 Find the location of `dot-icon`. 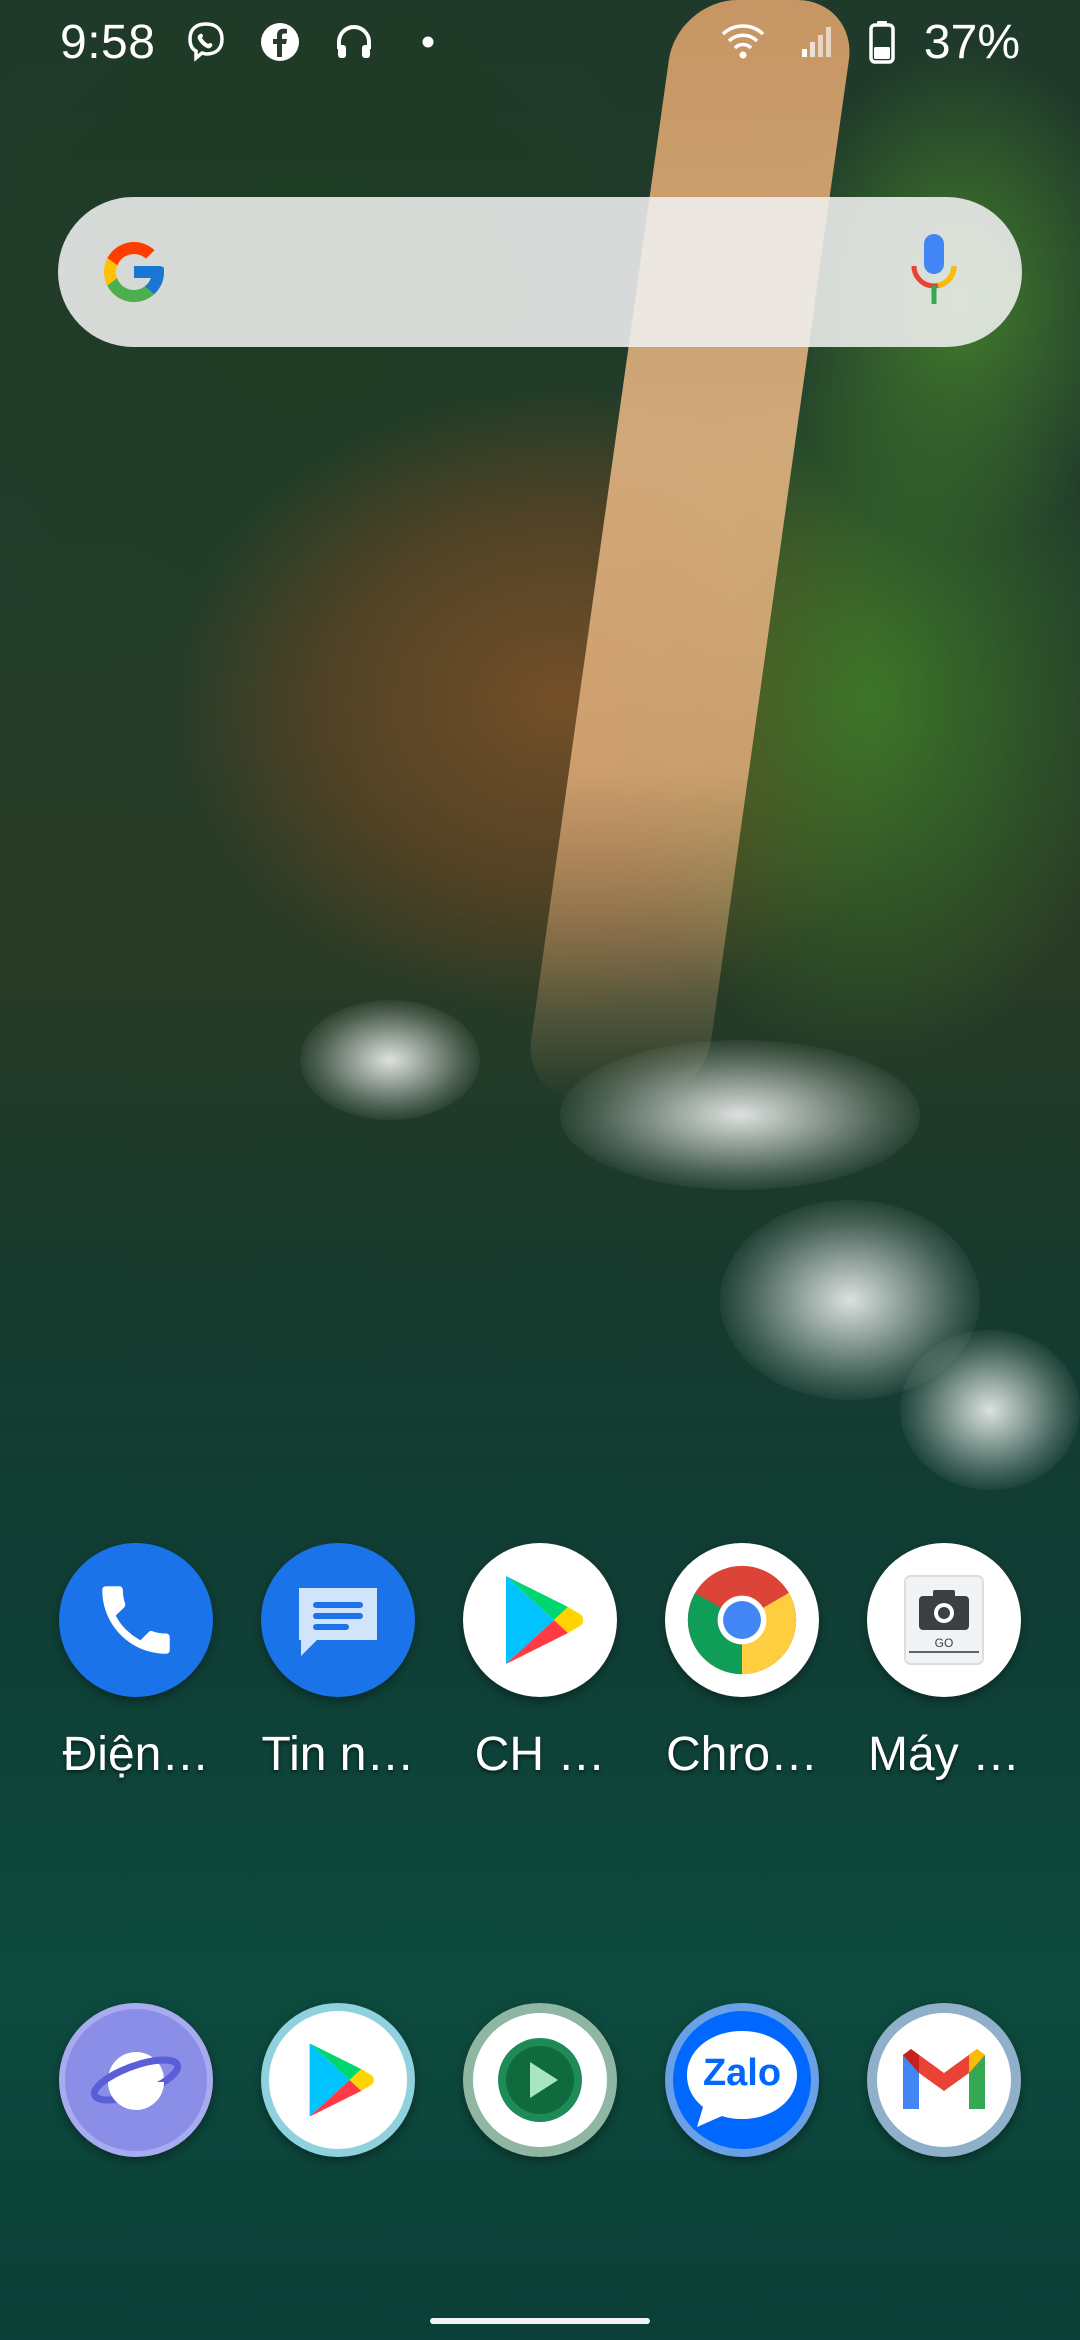

dot-icon is located at coordinates (428, 42).